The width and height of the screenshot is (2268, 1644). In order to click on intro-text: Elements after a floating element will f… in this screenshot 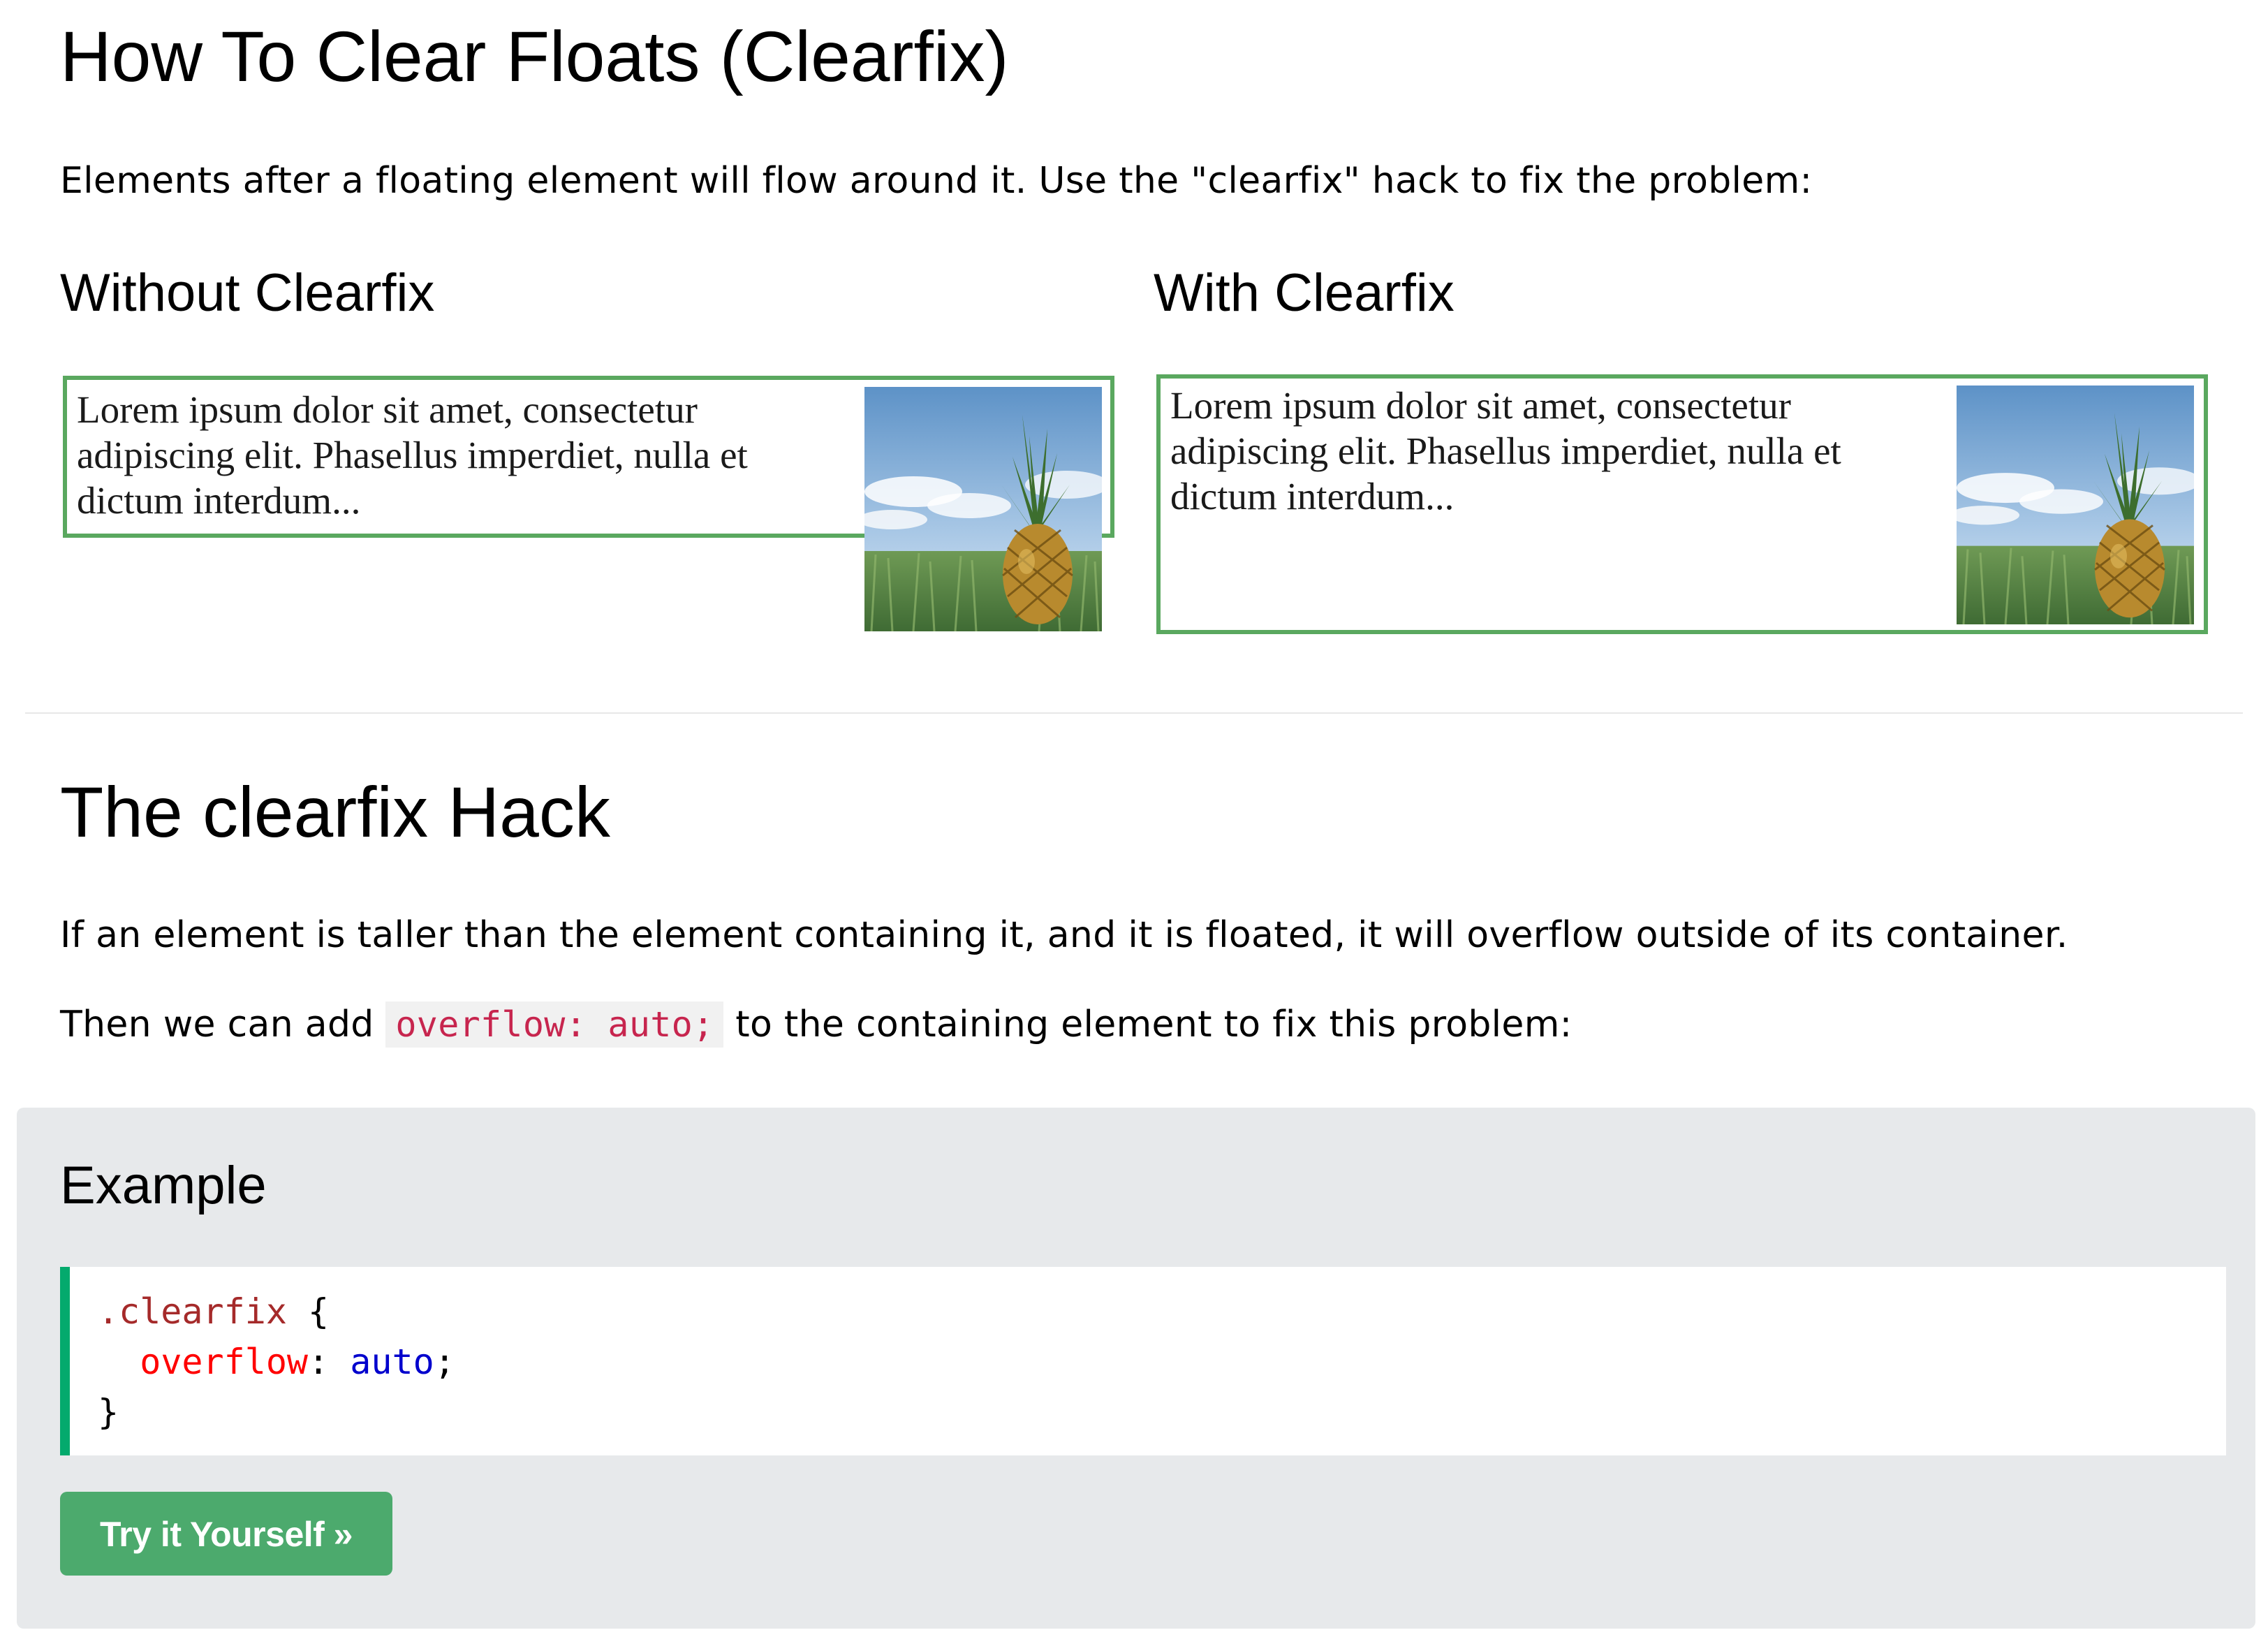, I will do `click(936, 181)`.